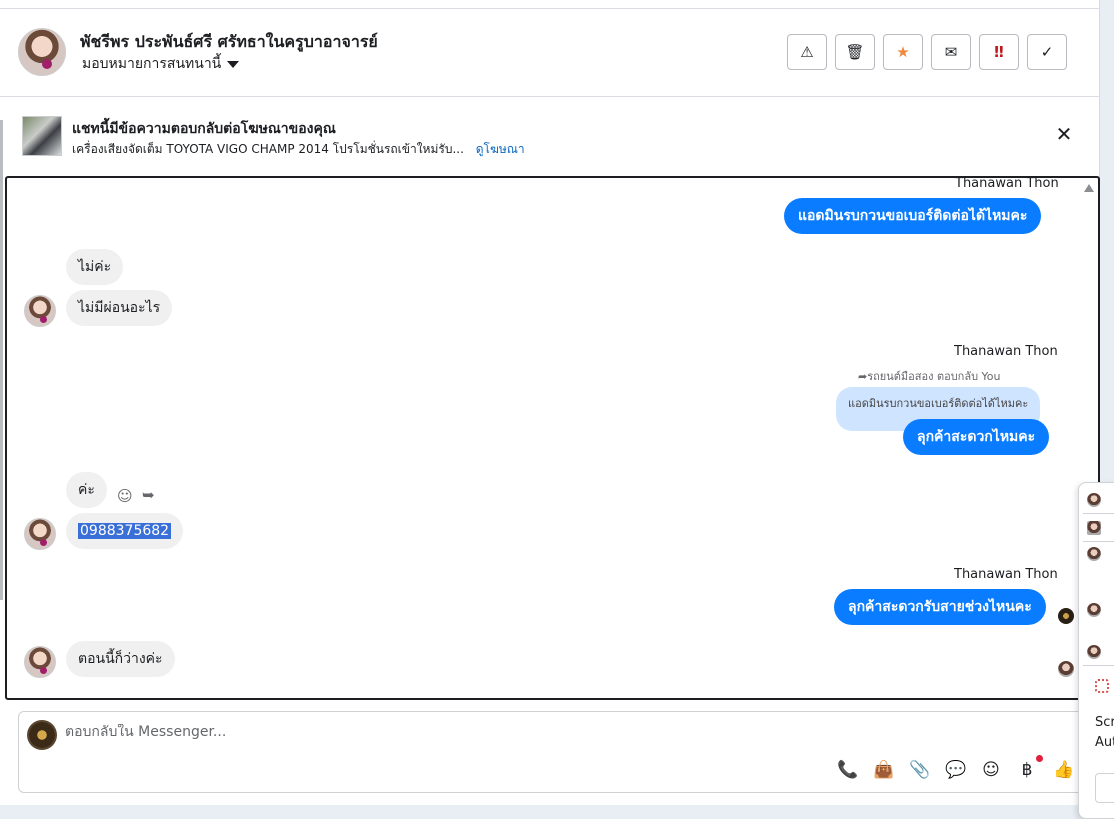  I want to click on chat-bubble-icon: 💬, so click(956, 770).